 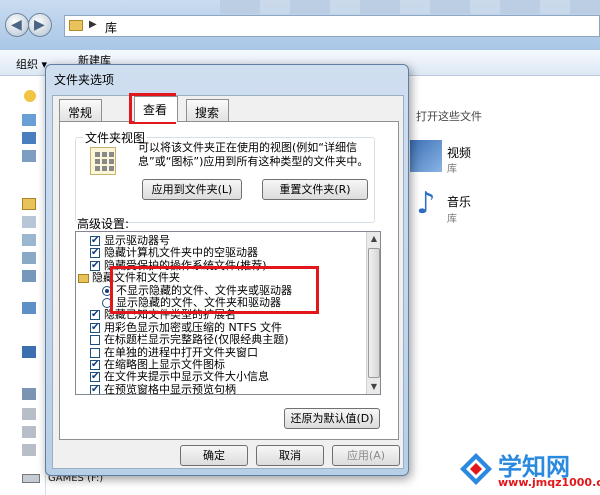 I want to click on dialog-title: 文件夹选项, so click(x=84, y=80).